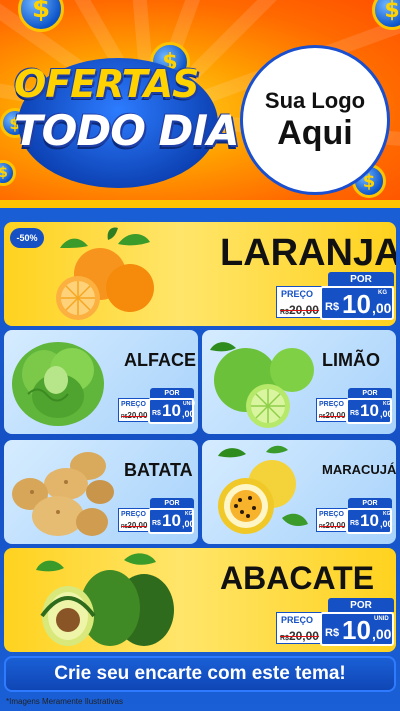  I want to click on potato-image-icon, so click(63, 494).